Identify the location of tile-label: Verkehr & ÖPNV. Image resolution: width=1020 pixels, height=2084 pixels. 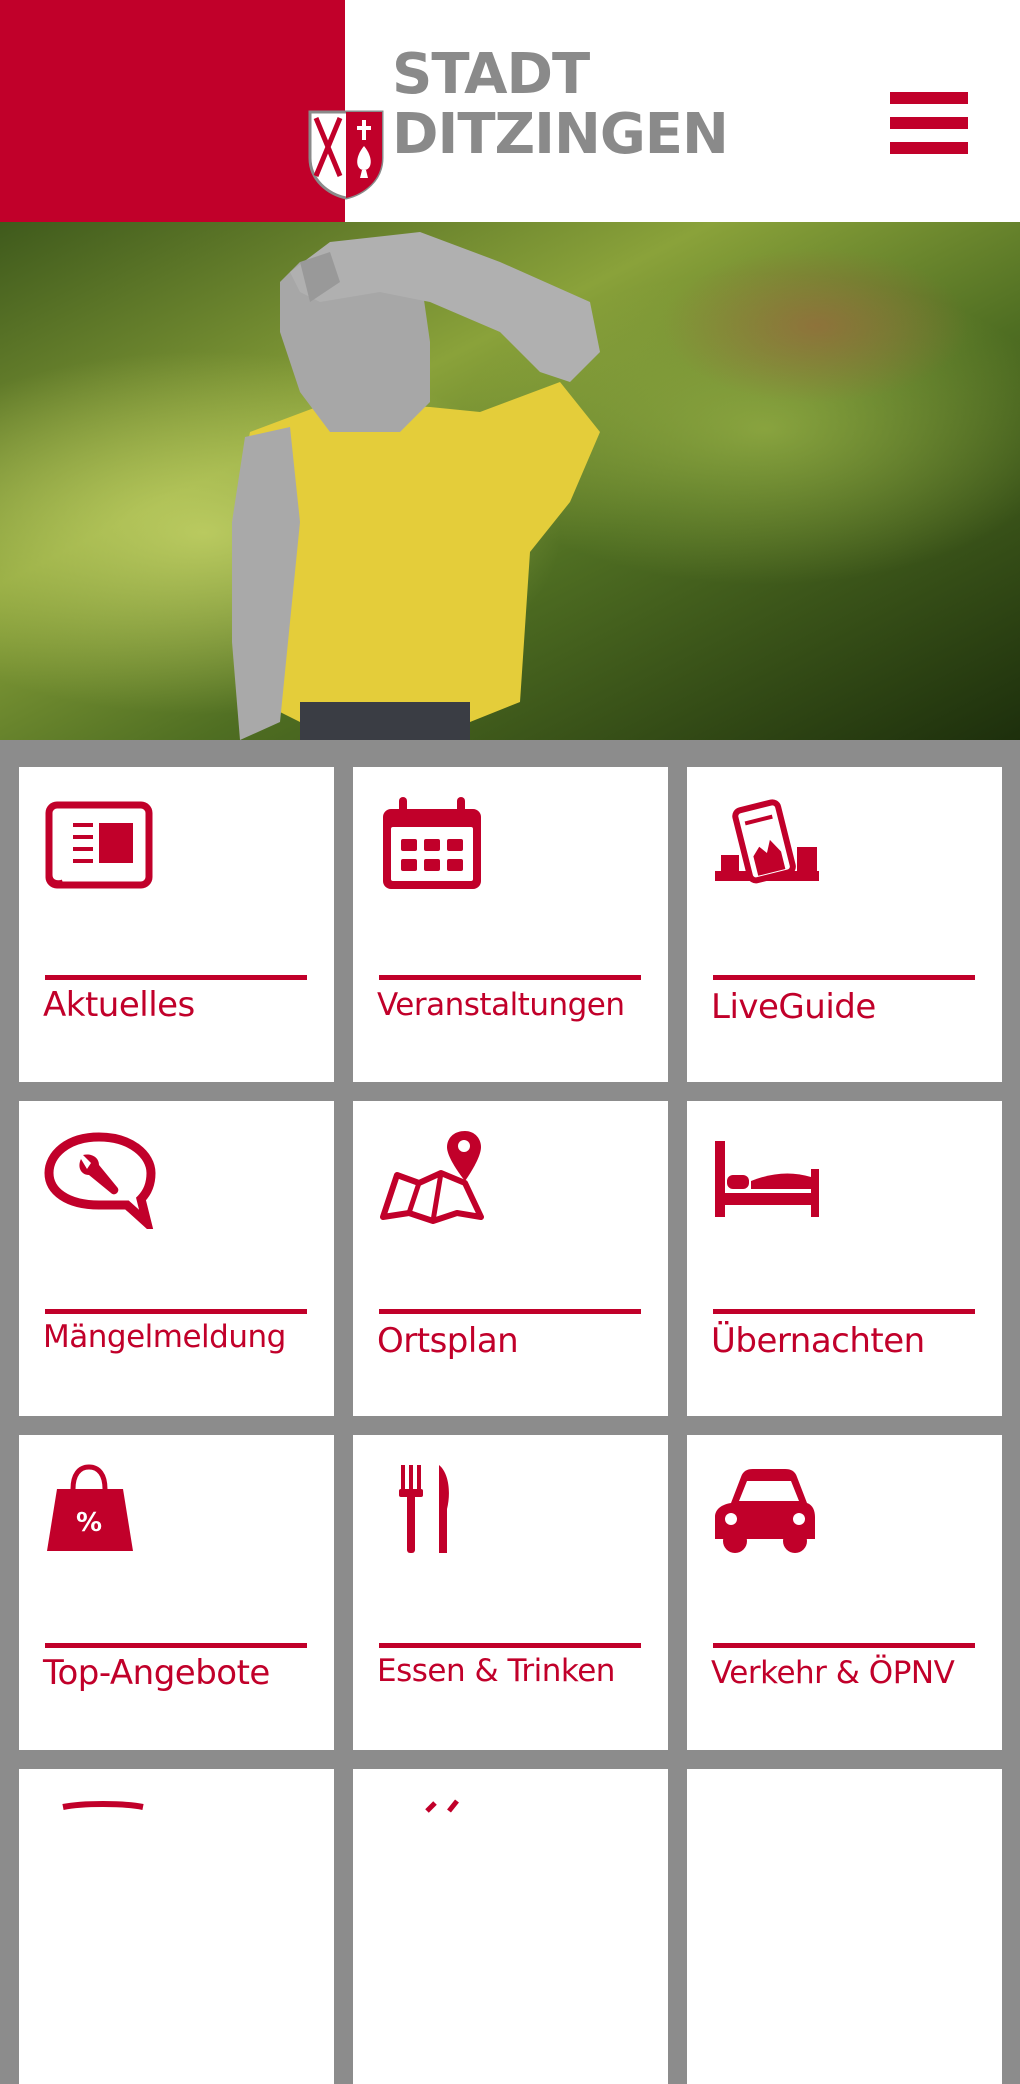
(833, 1673).